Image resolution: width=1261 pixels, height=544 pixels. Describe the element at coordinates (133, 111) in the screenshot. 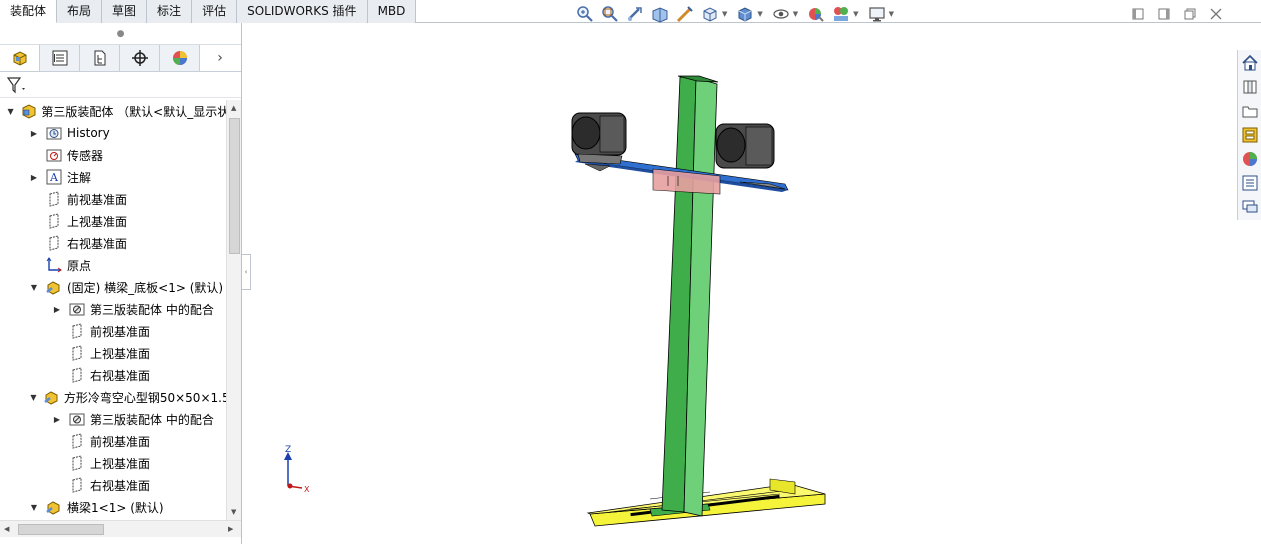

I see `tree-item-label: 第三版装配体 （默认<默认_显示状态-` at that location.